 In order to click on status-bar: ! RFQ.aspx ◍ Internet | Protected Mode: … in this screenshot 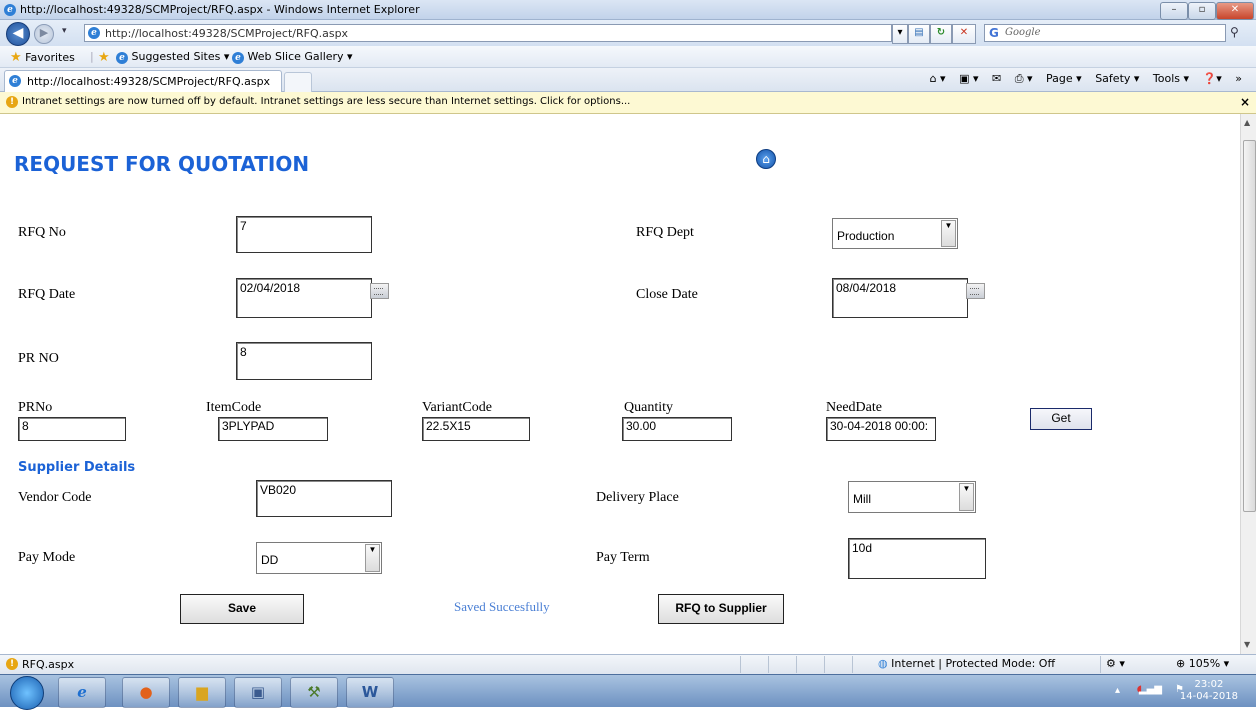, I will do `click(628, 664)`.